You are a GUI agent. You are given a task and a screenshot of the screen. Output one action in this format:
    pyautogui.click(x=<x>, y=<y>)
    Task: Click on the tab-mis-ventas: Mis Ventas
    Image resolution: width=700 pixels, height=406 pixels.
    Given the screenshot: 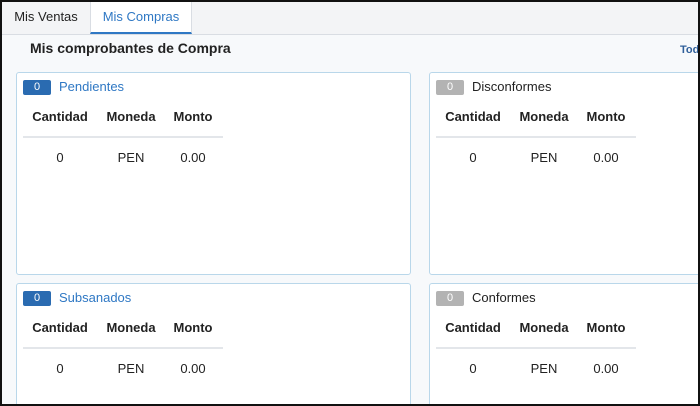 What is the action you would take?
    pyautogui.click(x=46, y=18)
    